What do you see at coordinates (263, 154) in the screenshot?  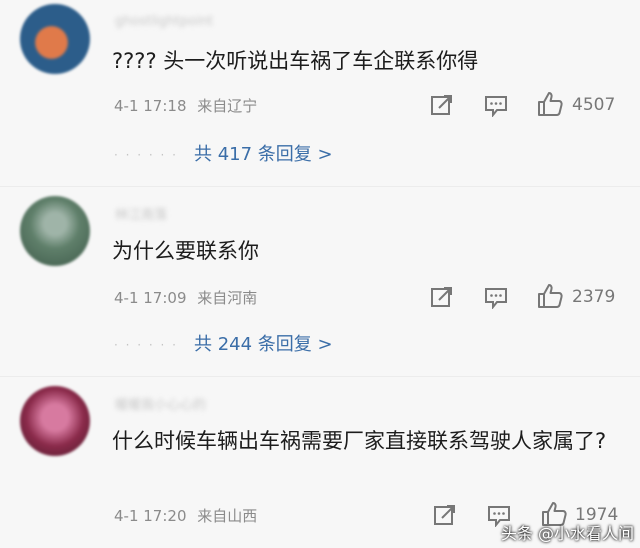 I see `replies-label: 共 417 条回复 >` at bounding box center [263, 154].